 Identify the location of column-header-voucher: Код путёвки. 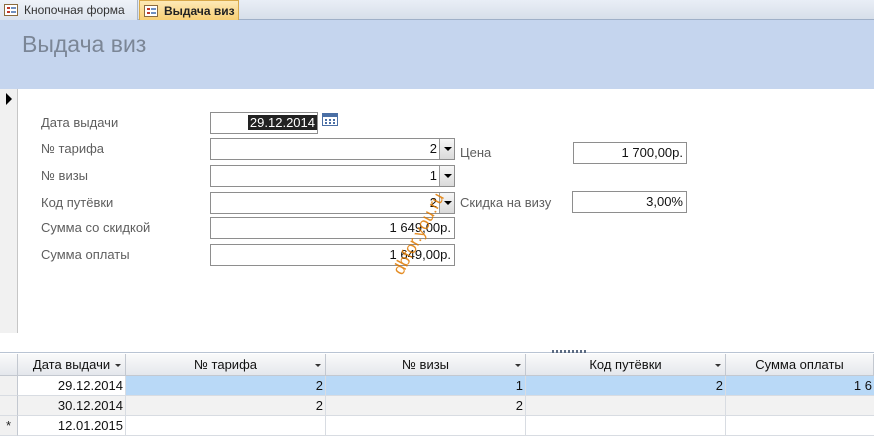
(626, 365).